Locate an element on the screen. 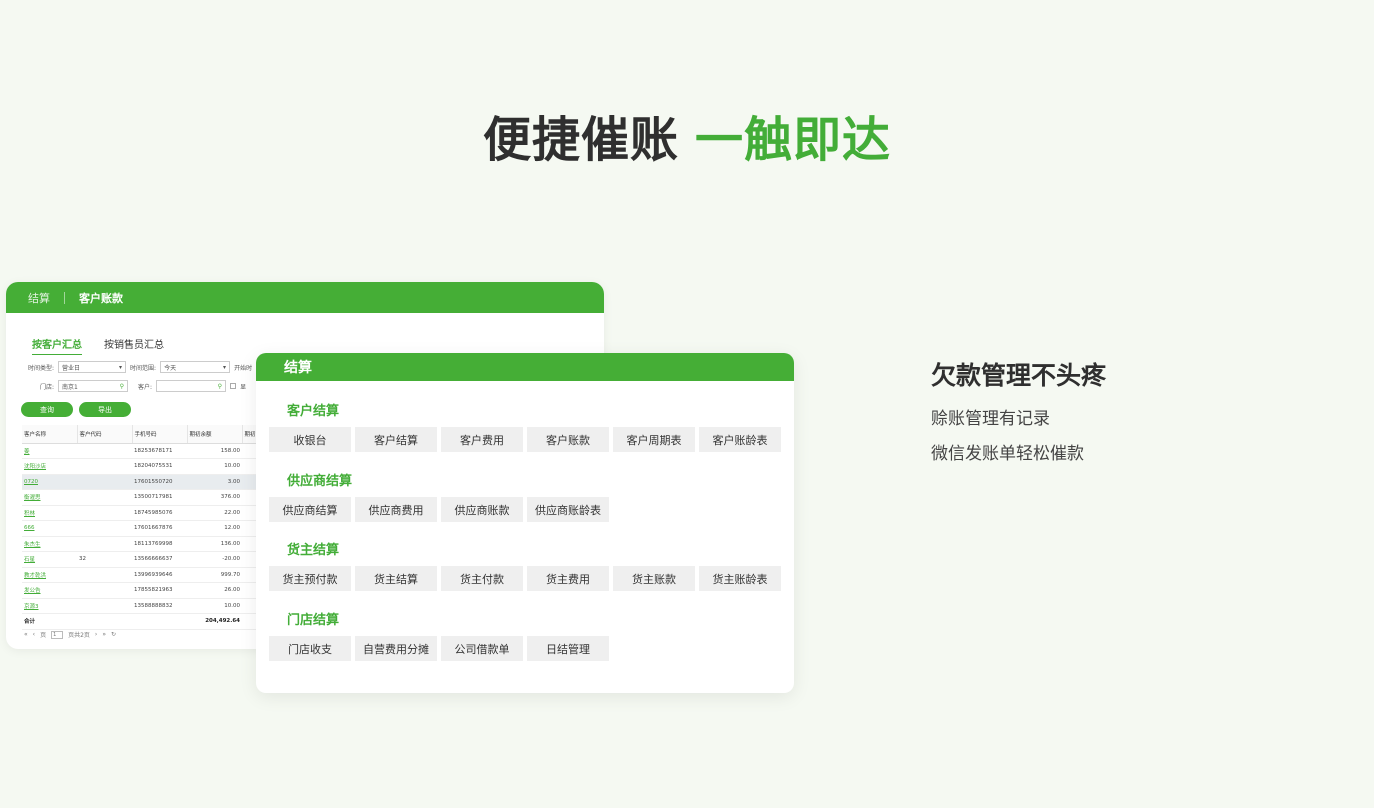 This screenshot has width=1374, height=808. opening-balance-cell: 3.00 is located at coordinates (214, 482).